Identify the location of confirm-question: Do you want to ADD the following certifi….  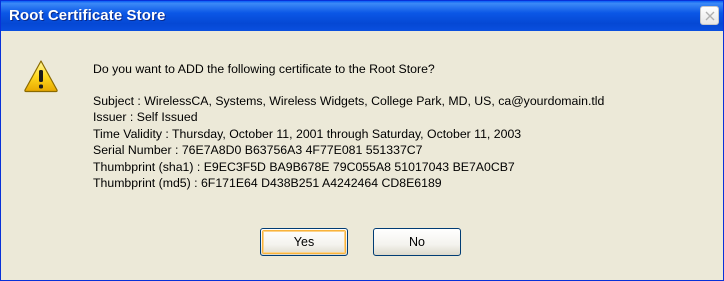
(264, 69).